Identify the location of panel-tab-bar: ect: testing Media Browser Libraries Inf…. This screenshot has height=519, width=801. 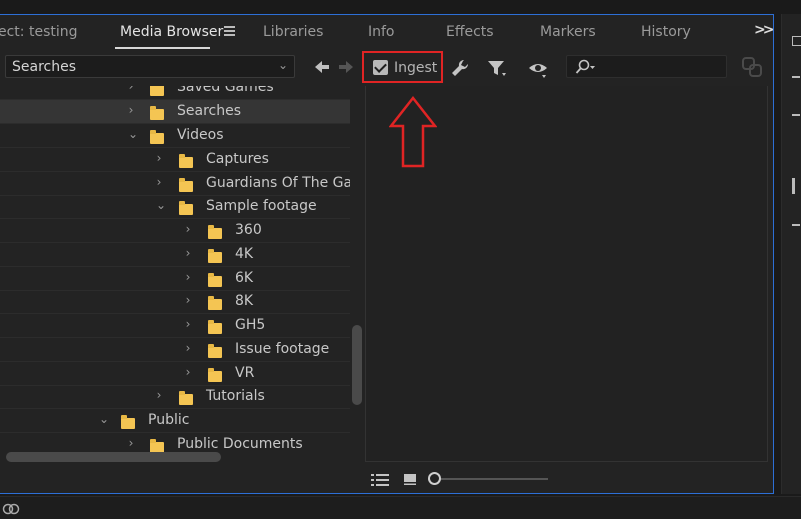
(387, 32).